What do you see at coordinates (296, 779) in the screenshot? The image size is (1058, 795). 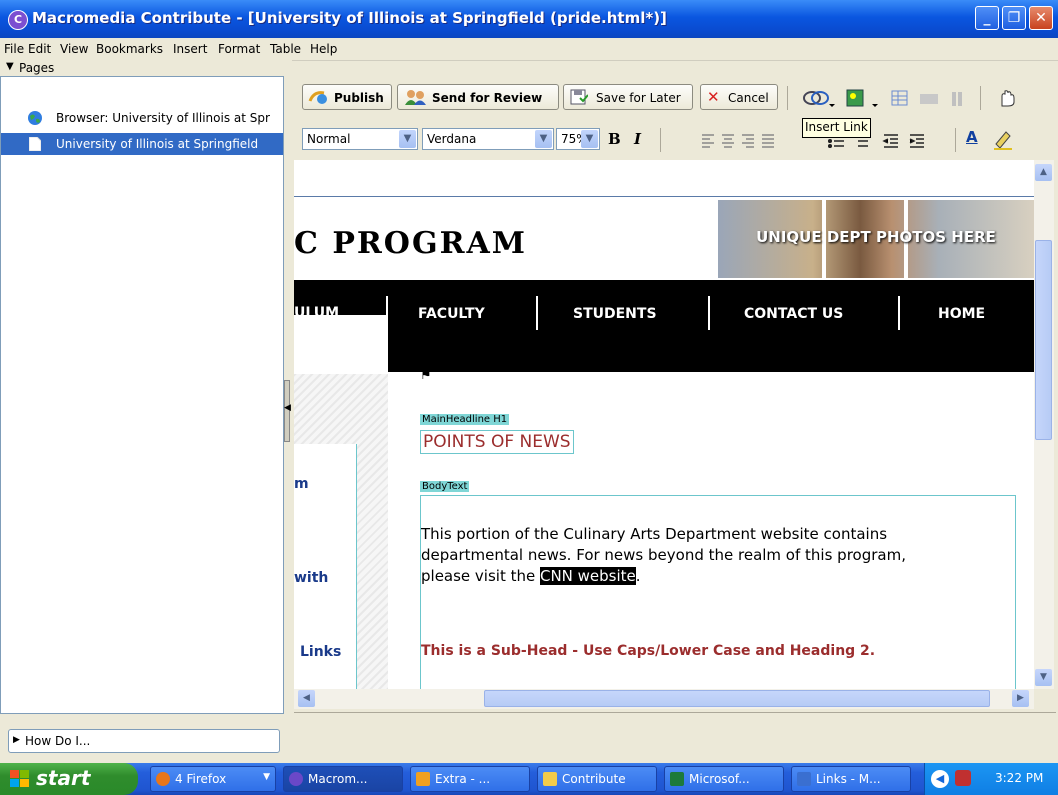 I see `contribute-icon` at bounding box center [296, 779].